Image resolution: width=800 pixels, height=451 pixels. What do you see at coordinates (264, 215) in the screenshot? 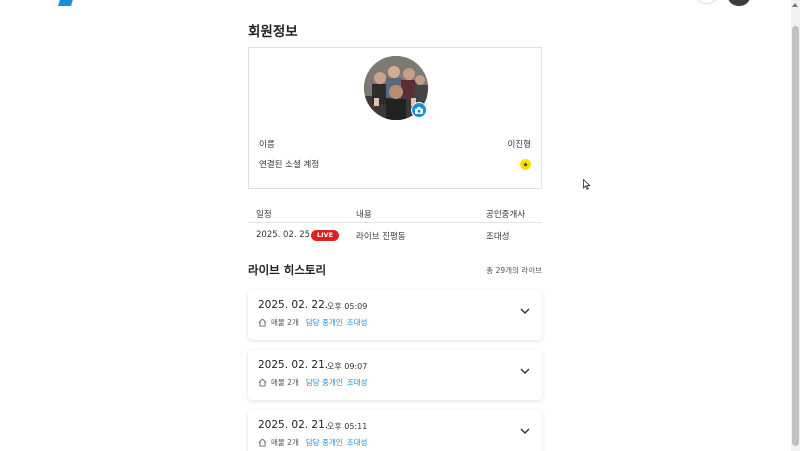
I see `header-date: 일정` at bounding box center [264, 215].